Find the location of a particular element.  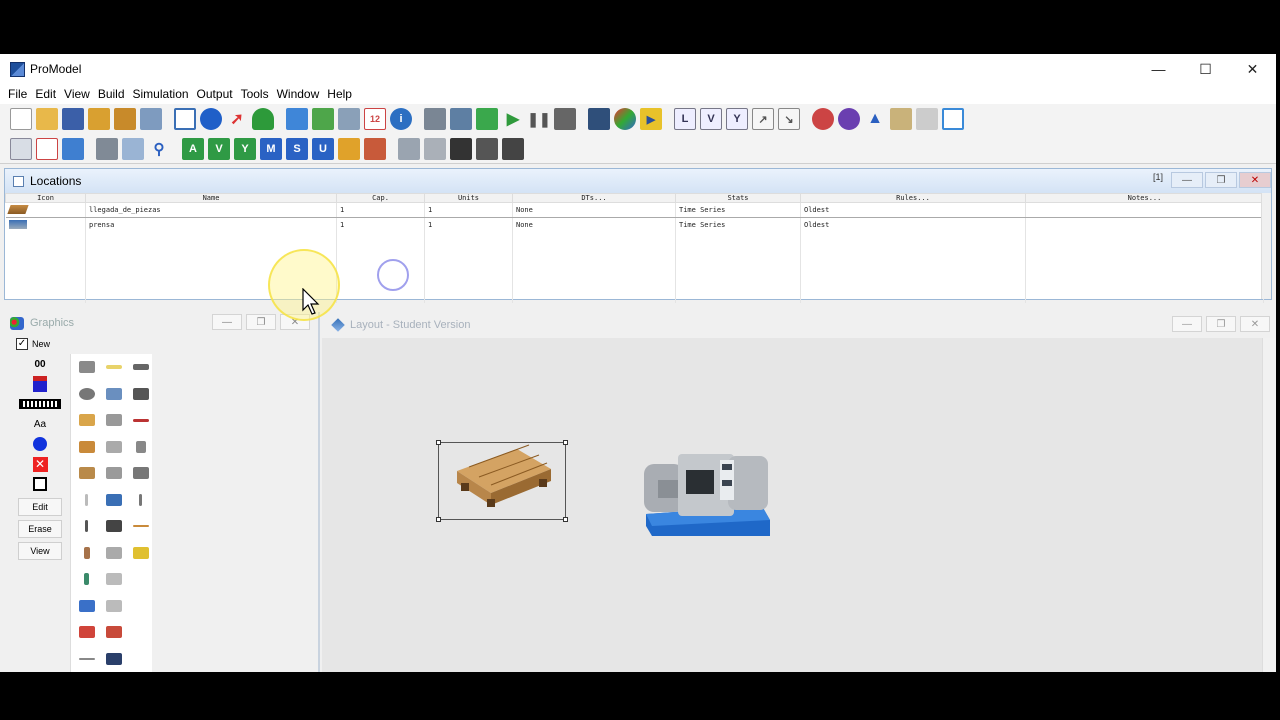

location-llegada-de-piezas is located at coordinates (502, 481).